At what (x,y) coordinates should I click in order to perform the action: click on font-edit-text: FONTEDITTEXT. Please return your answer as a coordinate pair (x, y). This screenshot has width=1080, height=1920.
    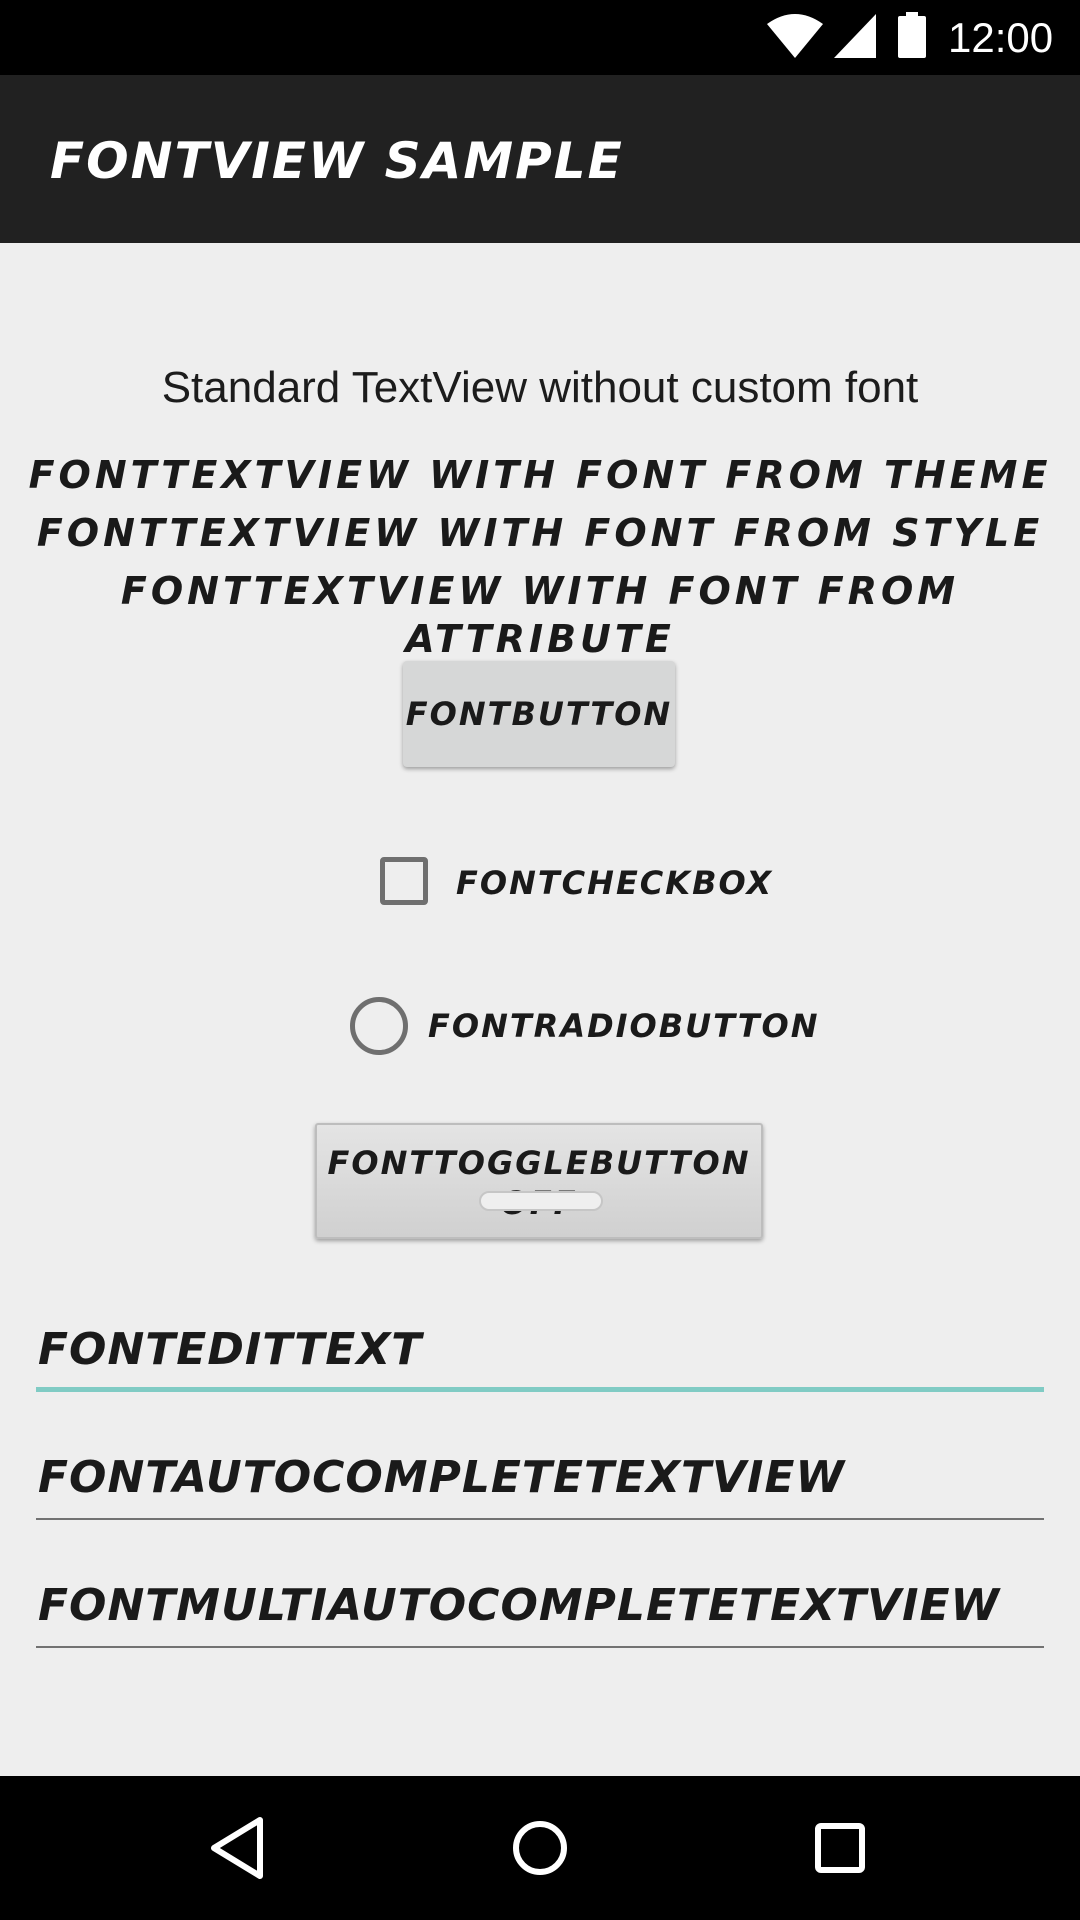
    Looking at the image, I should click on (540, 1356).